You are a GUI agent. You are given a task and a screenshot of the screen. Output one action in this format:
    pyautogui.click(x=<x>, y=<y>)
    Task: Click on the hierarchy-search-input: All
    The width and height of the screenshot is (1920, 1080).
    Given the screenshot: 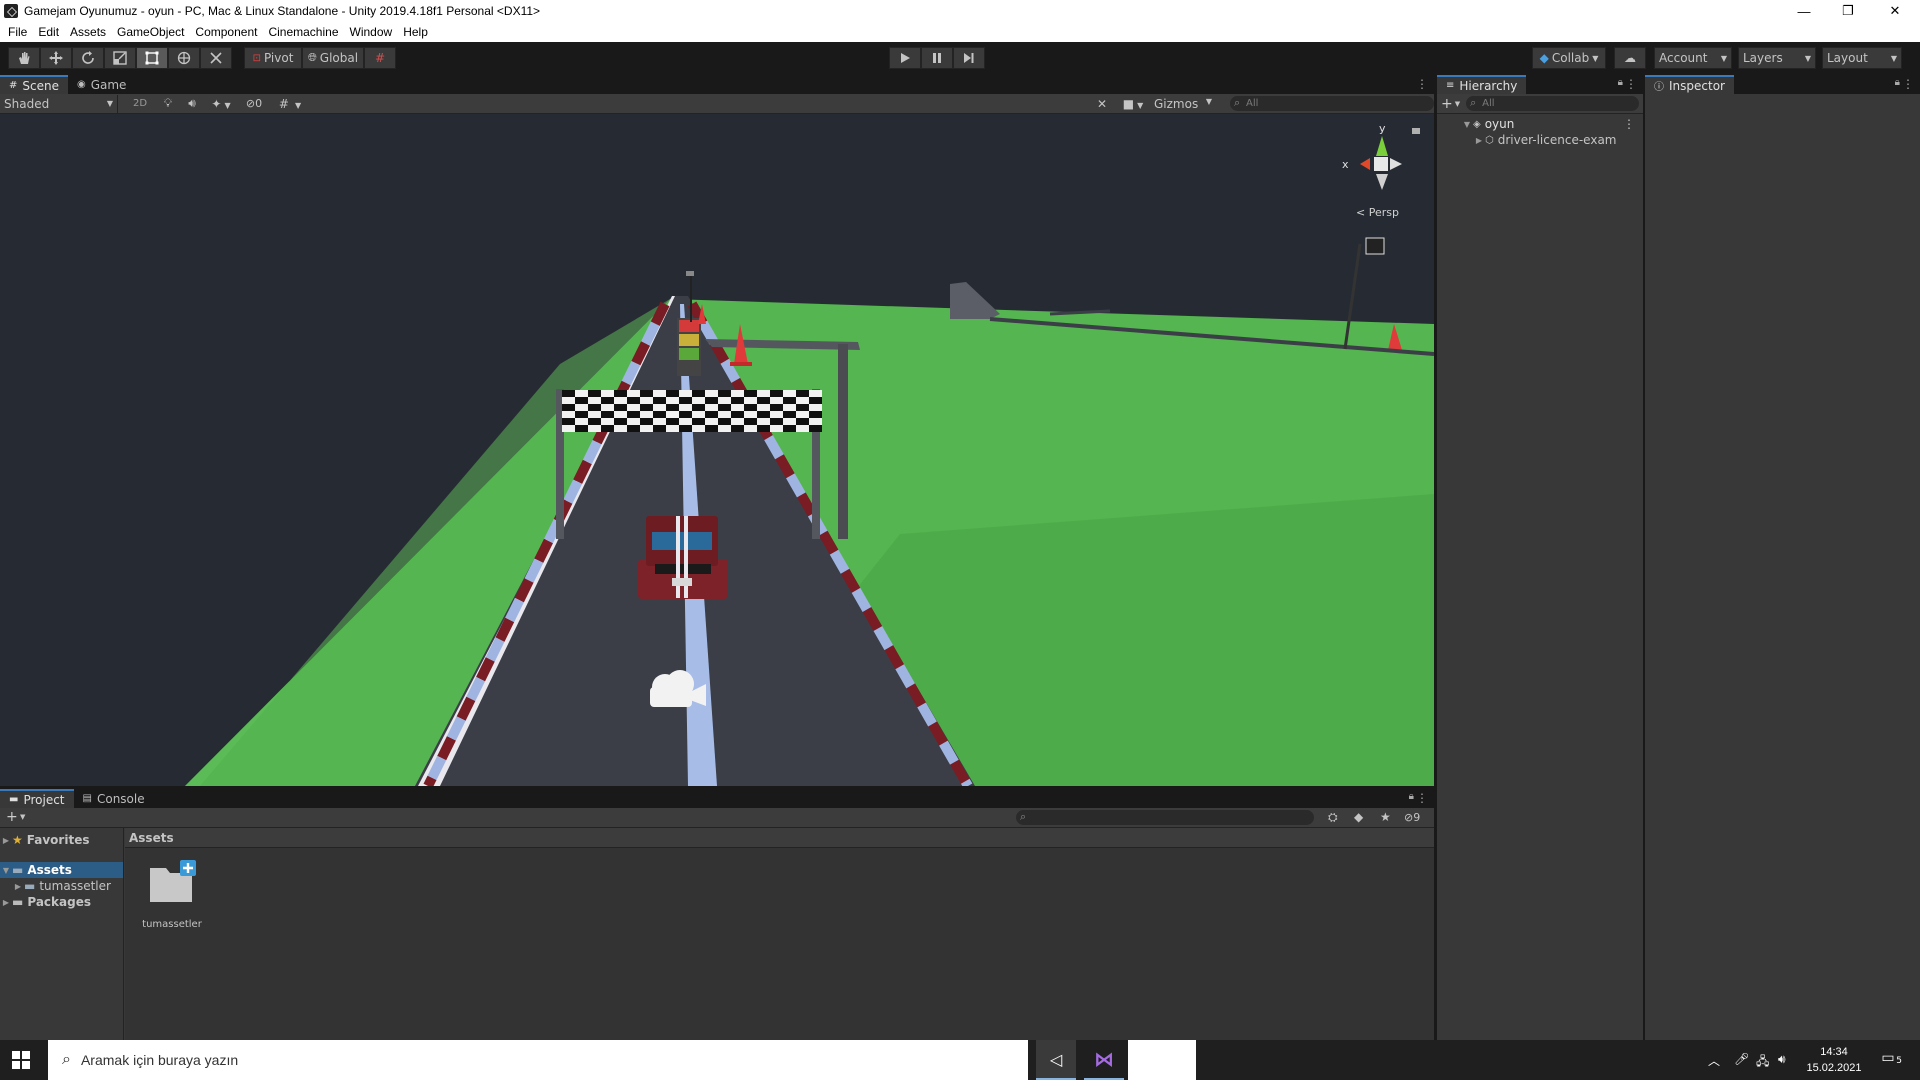 What is the action you would take?
    pyautogui.click(x=1552, y=103)
    